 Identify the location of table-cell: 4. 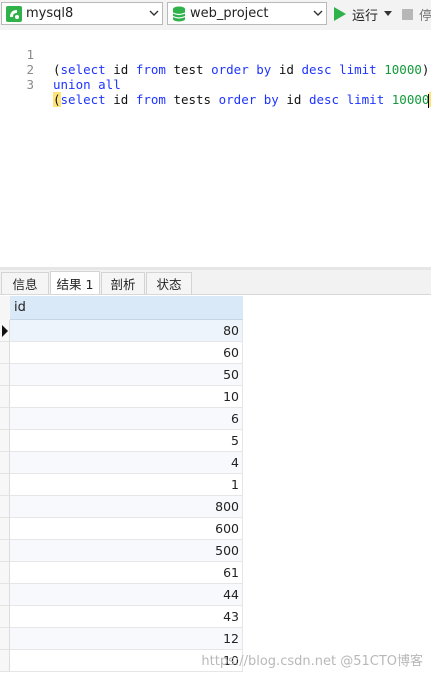
(126, 463).